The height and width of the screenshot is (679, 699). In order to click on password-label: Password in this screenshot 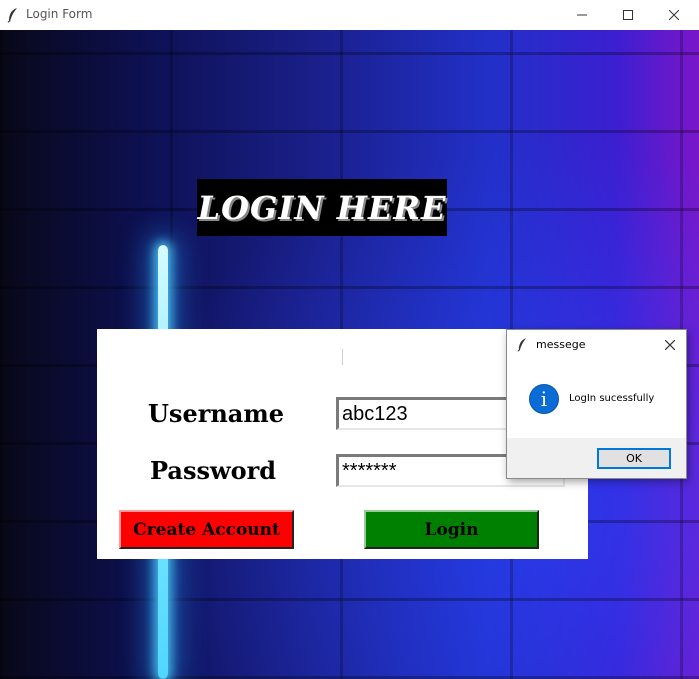, I will do `click(213, 470)`.